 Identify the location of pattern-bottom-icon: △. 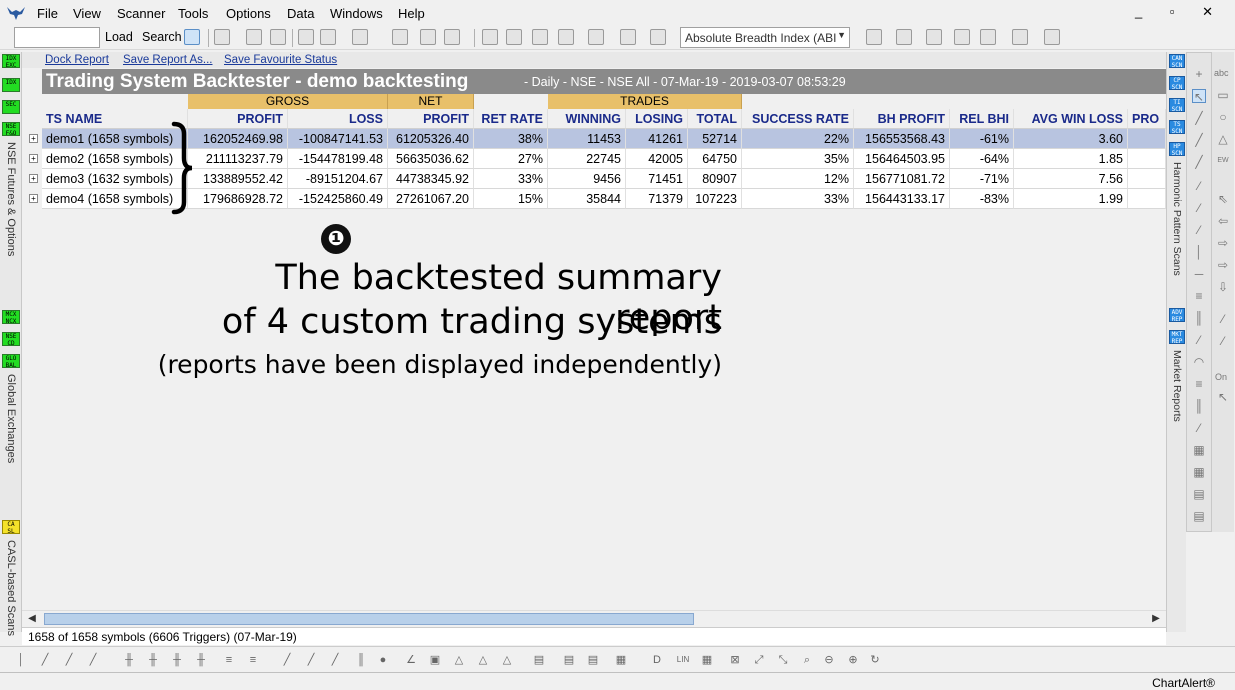
(459, 660).